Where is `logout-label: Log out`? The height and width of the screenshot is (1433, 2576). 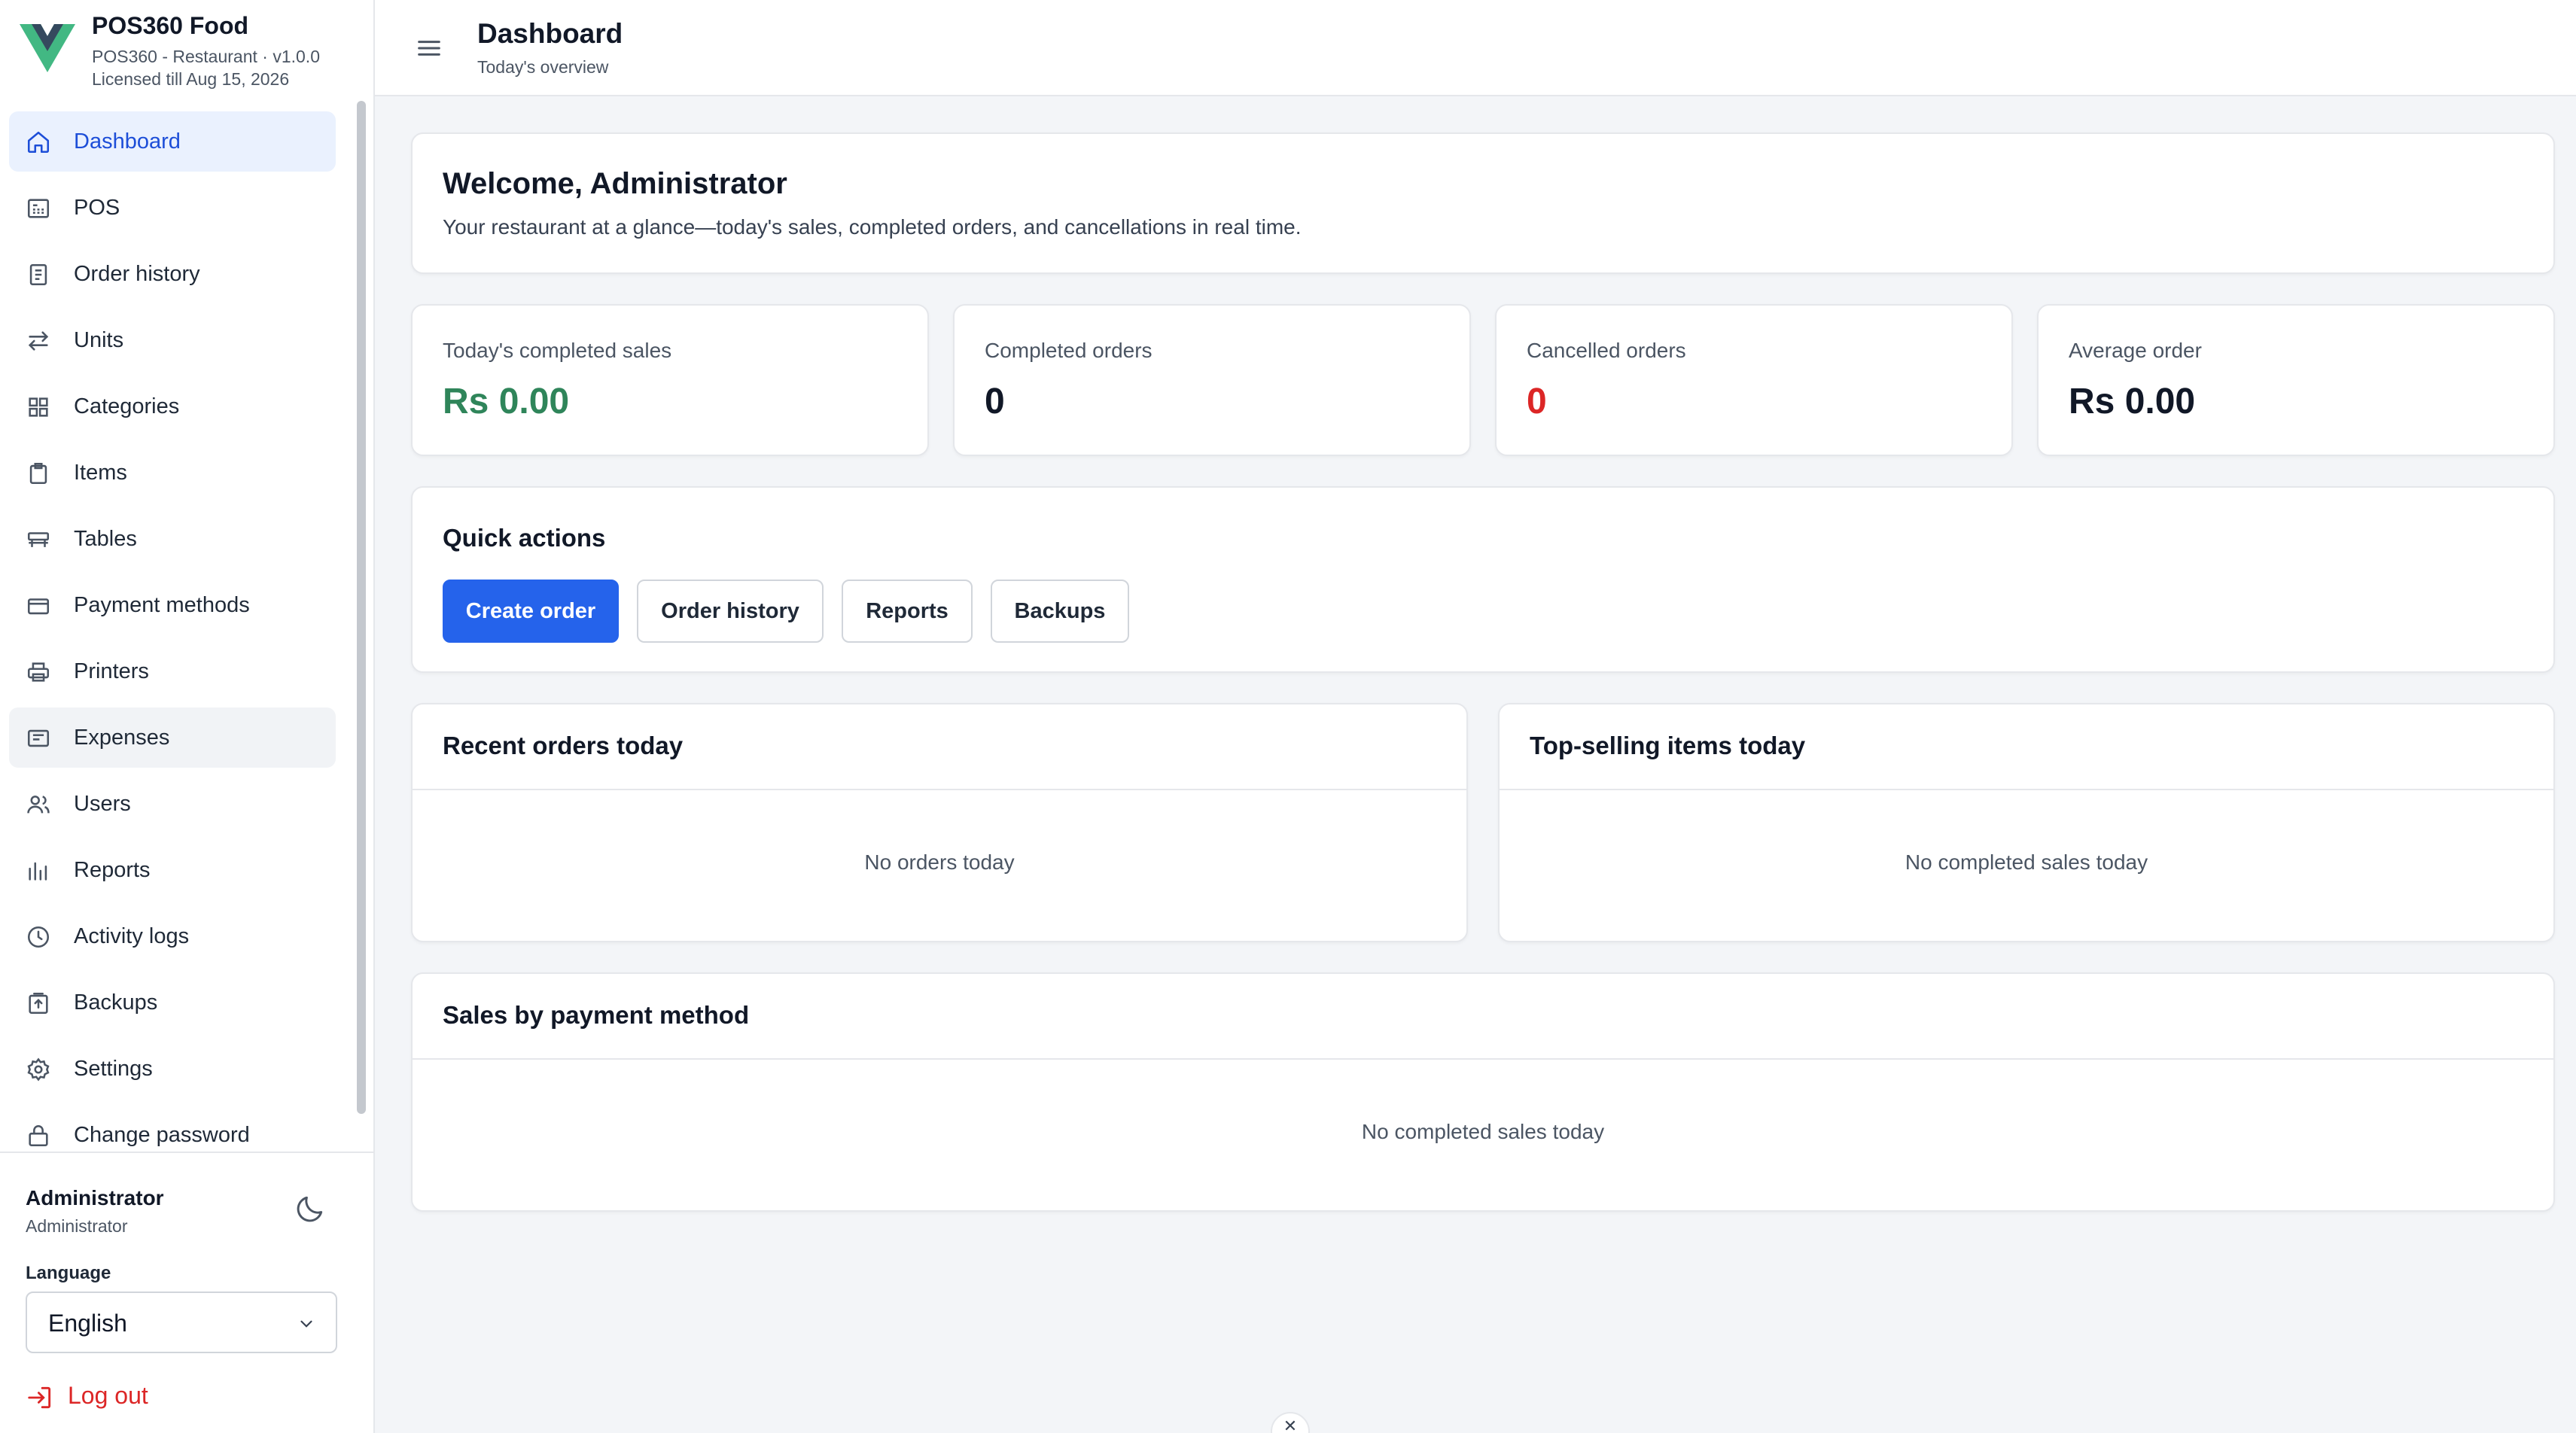
logout-label: Log out is located at coordinates (108, 1395).